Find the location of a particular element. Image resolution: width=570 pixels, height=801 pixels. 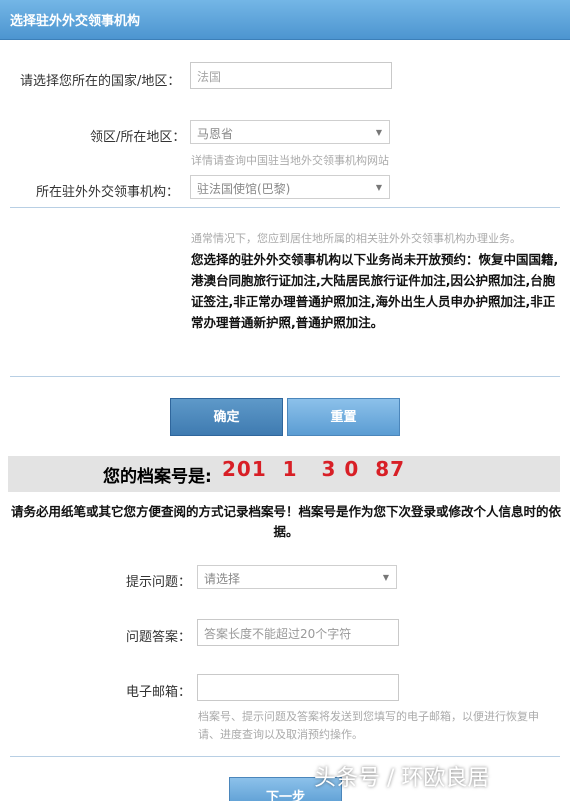

archive-label: 您的档案号是: is located at coordinates (157, 477).